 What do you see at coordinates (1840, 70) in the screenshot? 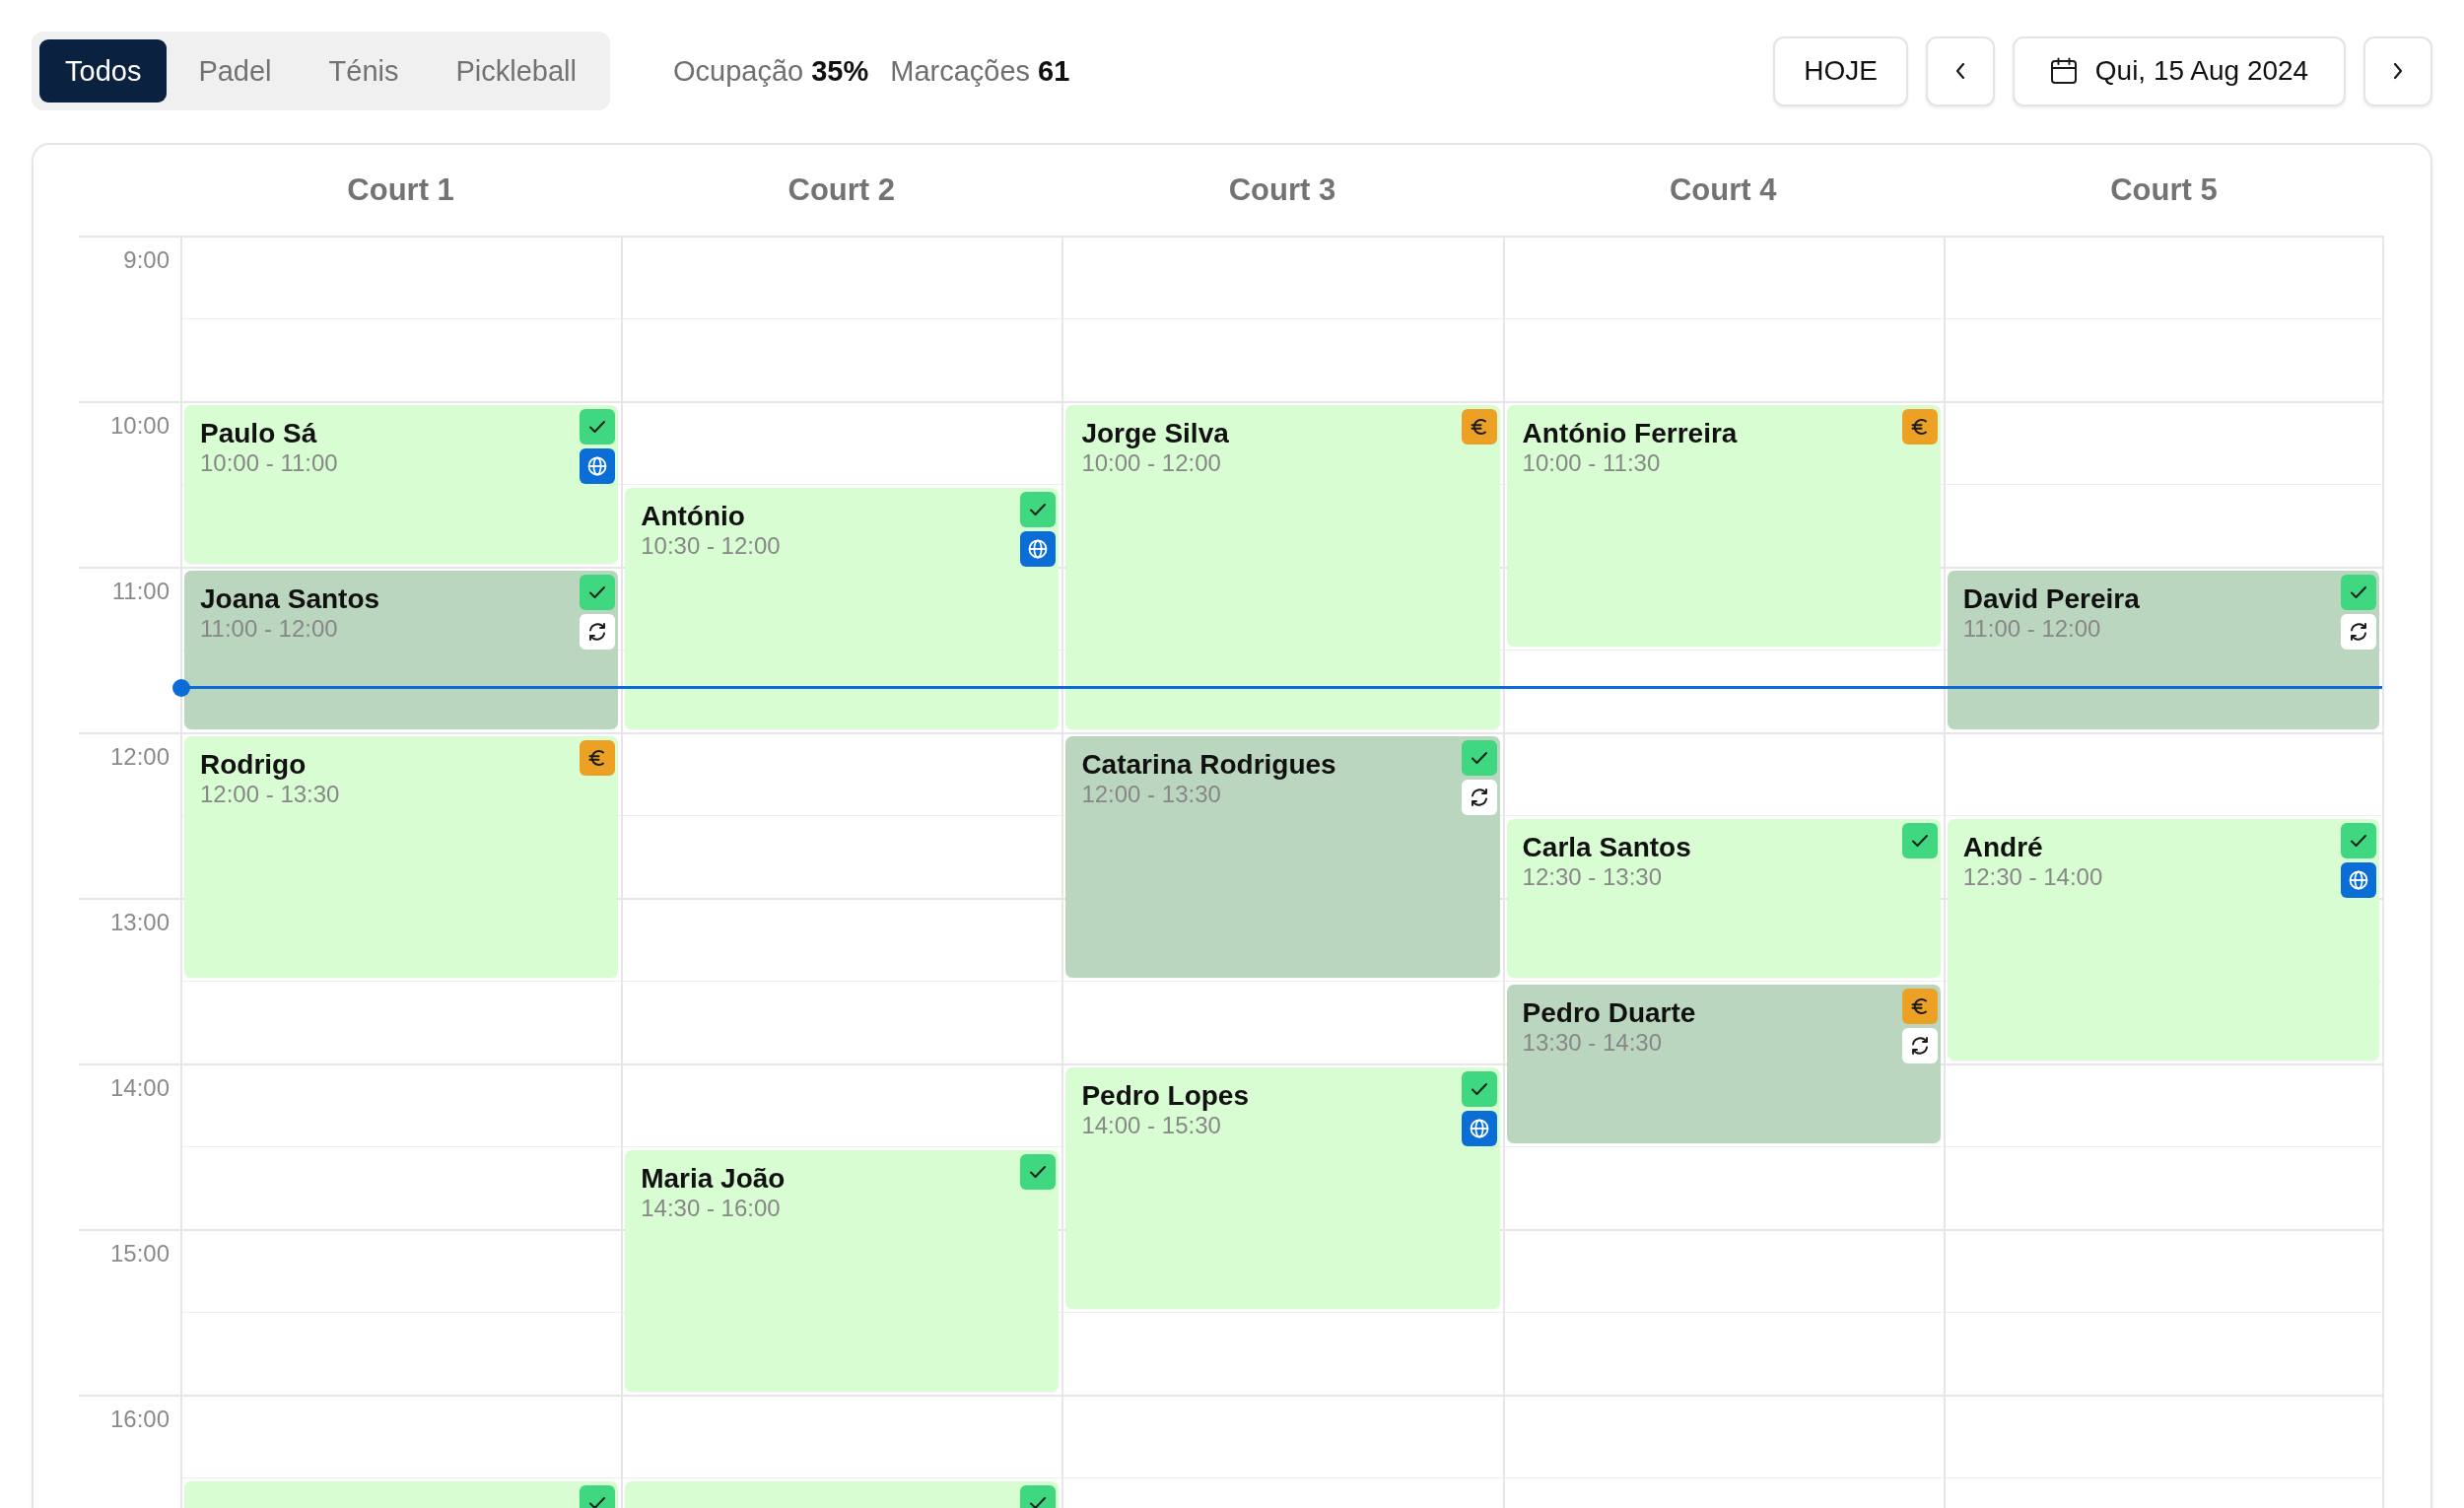
I see `today-button: HOJE` at bounding box center [1840, 70].